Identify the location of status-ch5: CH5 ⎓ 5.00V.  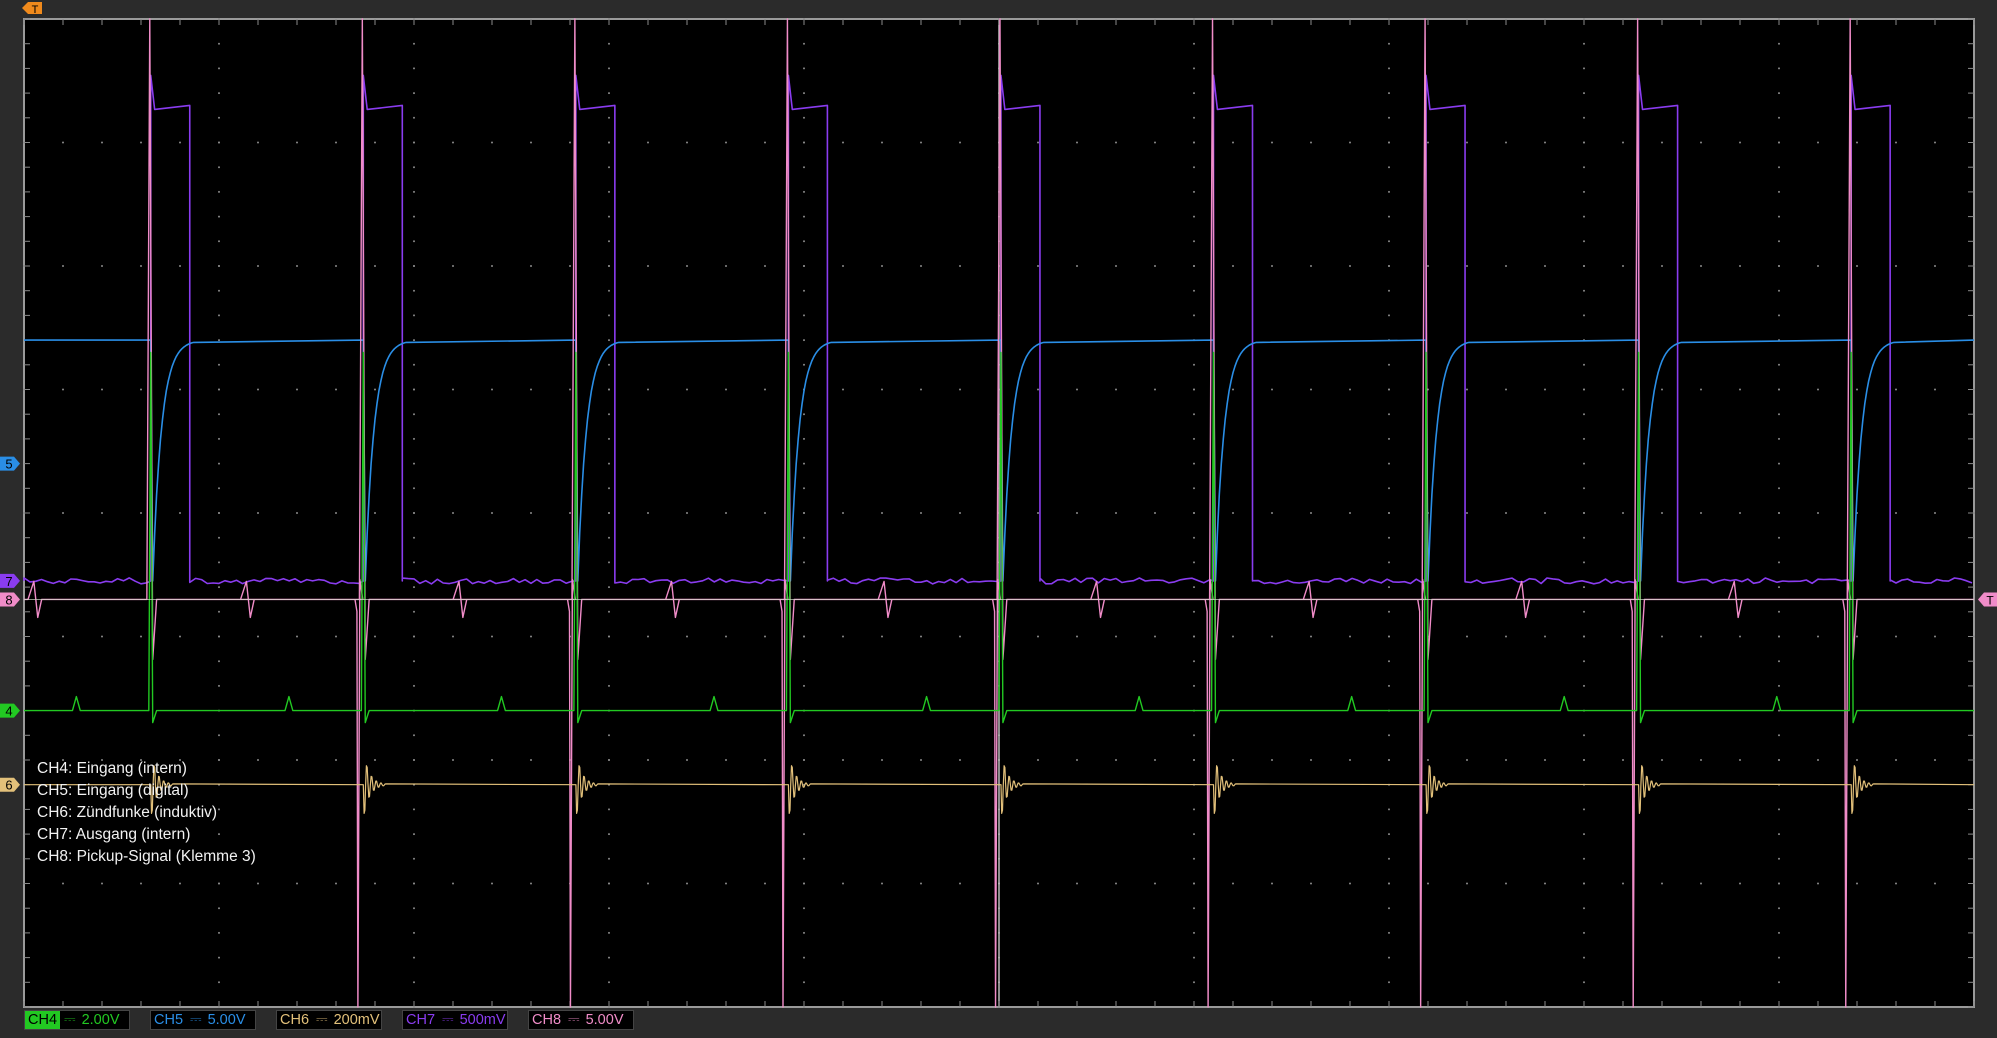
(203, 1020).